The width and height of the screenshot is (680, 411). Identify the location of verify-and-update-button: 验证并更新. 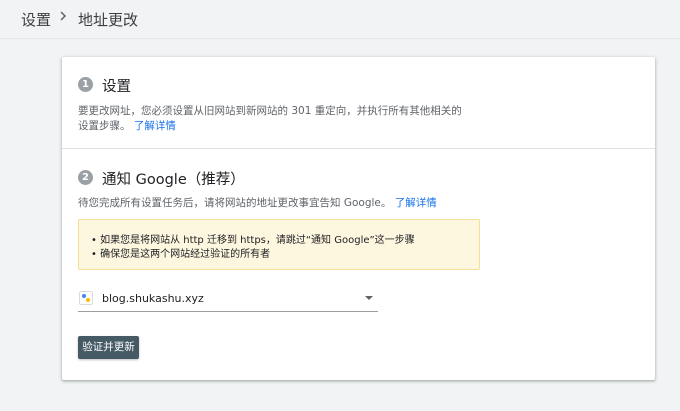
(108, 347).